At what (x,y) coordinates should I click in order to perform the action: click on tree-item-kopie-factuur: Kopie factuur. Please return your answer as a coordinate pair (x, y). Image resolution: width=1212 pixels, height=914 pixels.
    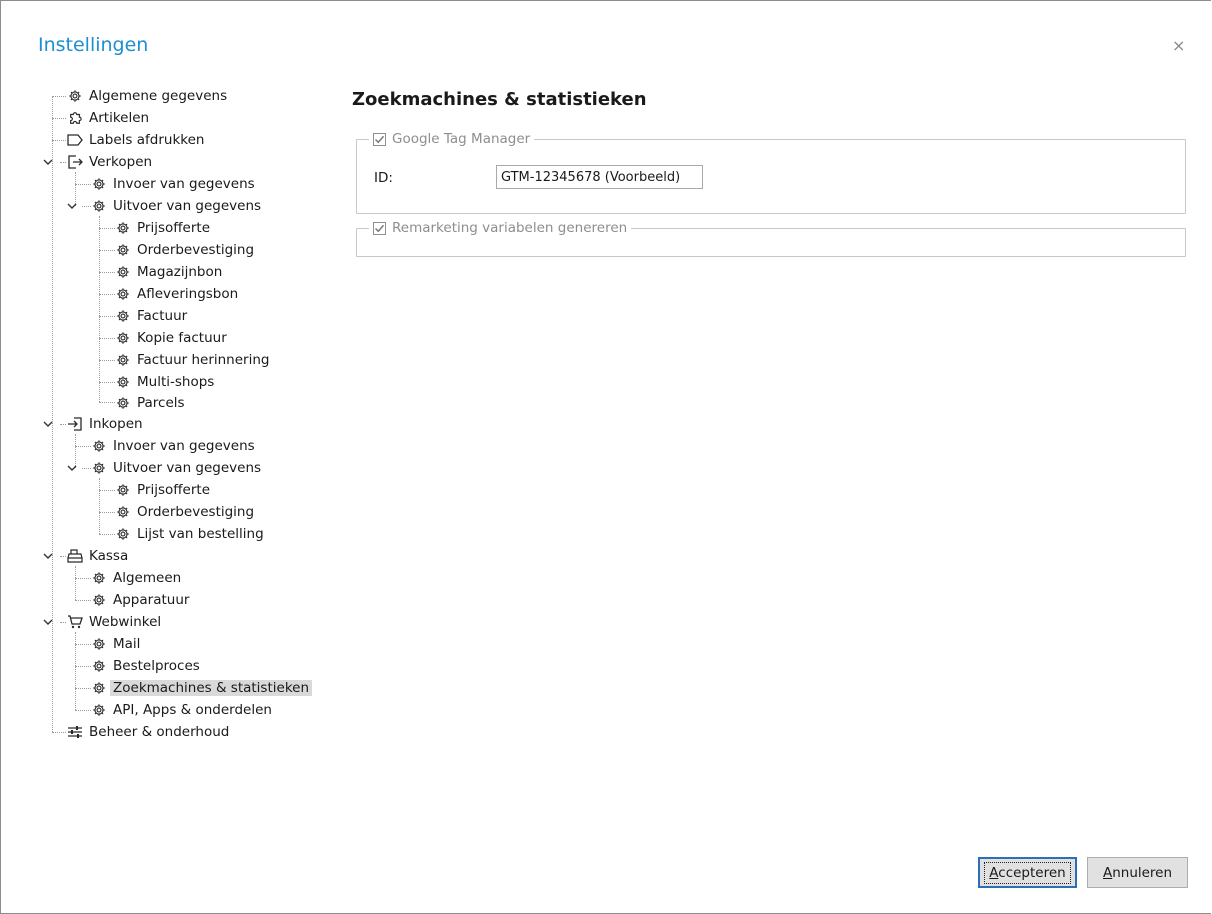
    Looking at the image, I should click on (171, 338).